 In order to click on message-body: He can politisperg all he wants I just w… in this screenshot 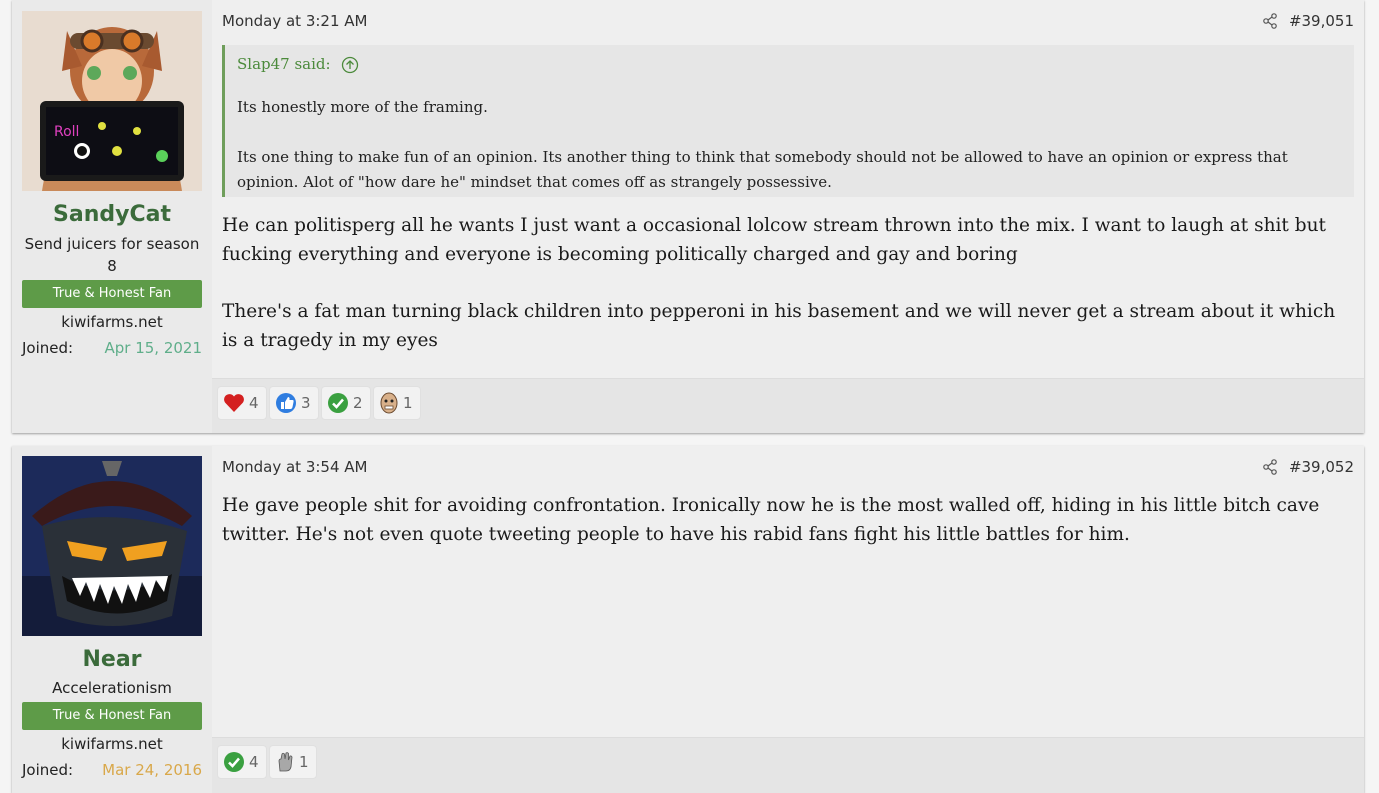, I will do `click(788, 283)`.